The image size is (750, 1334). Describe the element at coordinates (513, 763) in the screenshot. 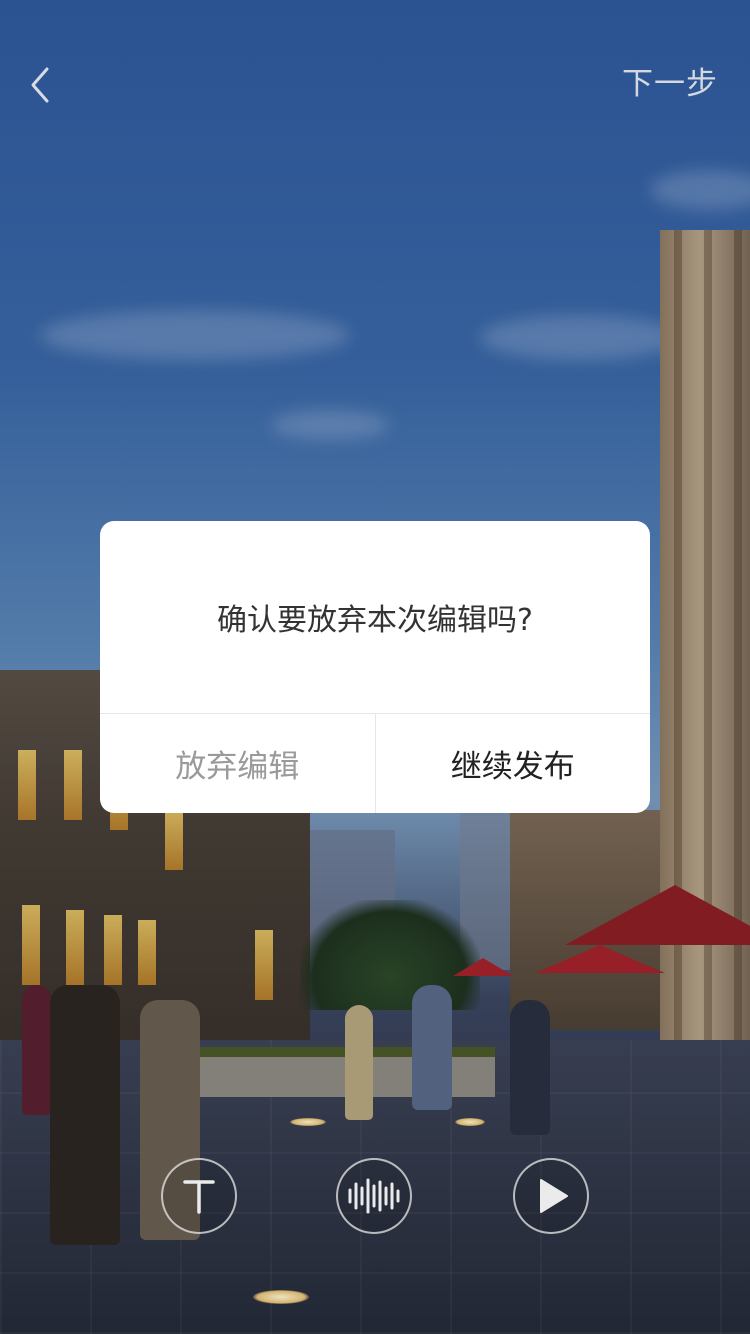

I see `continue-publish-button: 继续发布` at that location.